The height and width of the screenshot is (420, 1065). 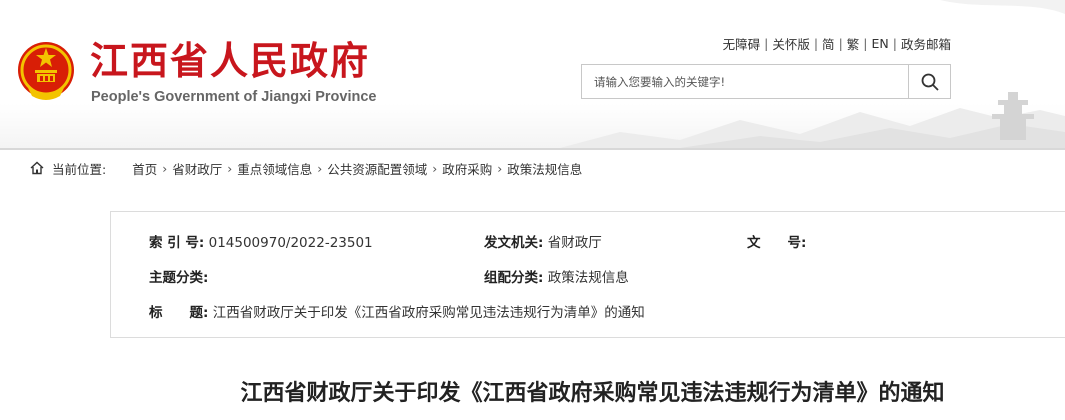 What do you see at coordinates (144, 168) in the screenshot?
I see `breadcrumb-home: 首页` at bounding box center [144, 168].